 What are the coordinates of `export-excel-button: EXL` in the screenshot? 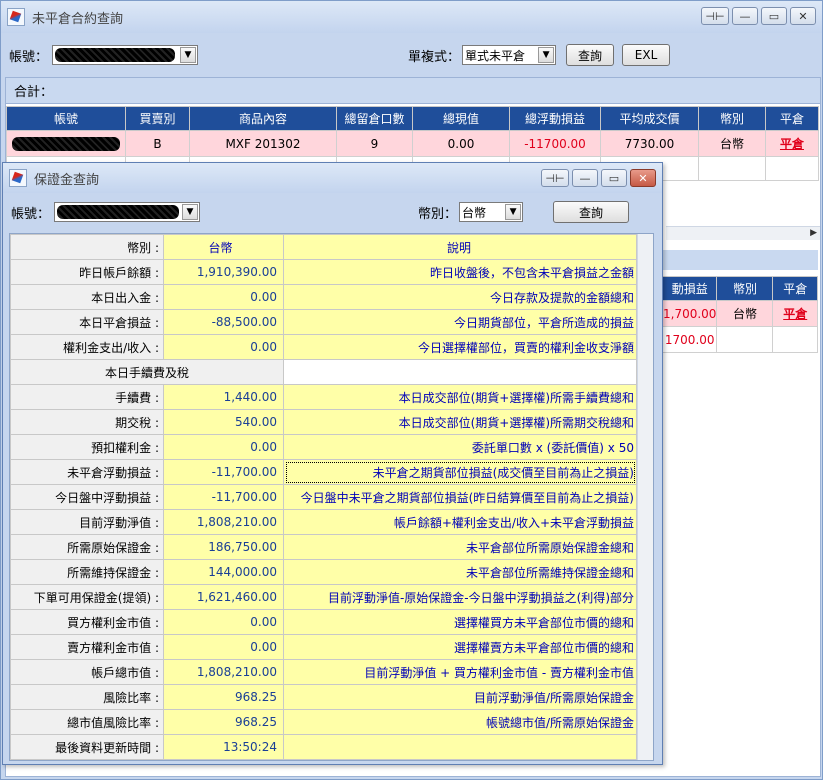 It's located at (646, 55).